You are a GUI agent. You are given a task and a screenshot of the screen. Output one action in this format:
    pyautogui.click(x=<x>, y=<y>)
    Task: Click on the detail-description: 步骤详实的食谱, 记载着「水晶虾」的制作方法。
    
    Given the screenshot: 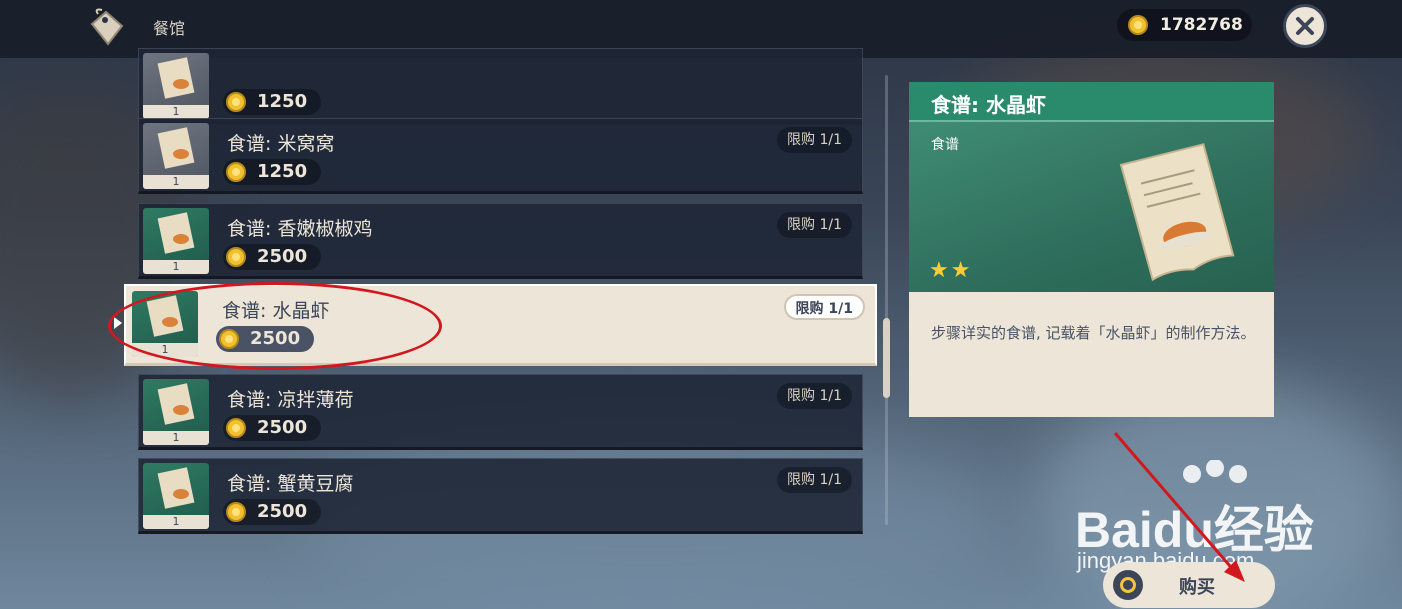 What is the action you would take?
    pyautogui.click(x=1093, y=333)
    